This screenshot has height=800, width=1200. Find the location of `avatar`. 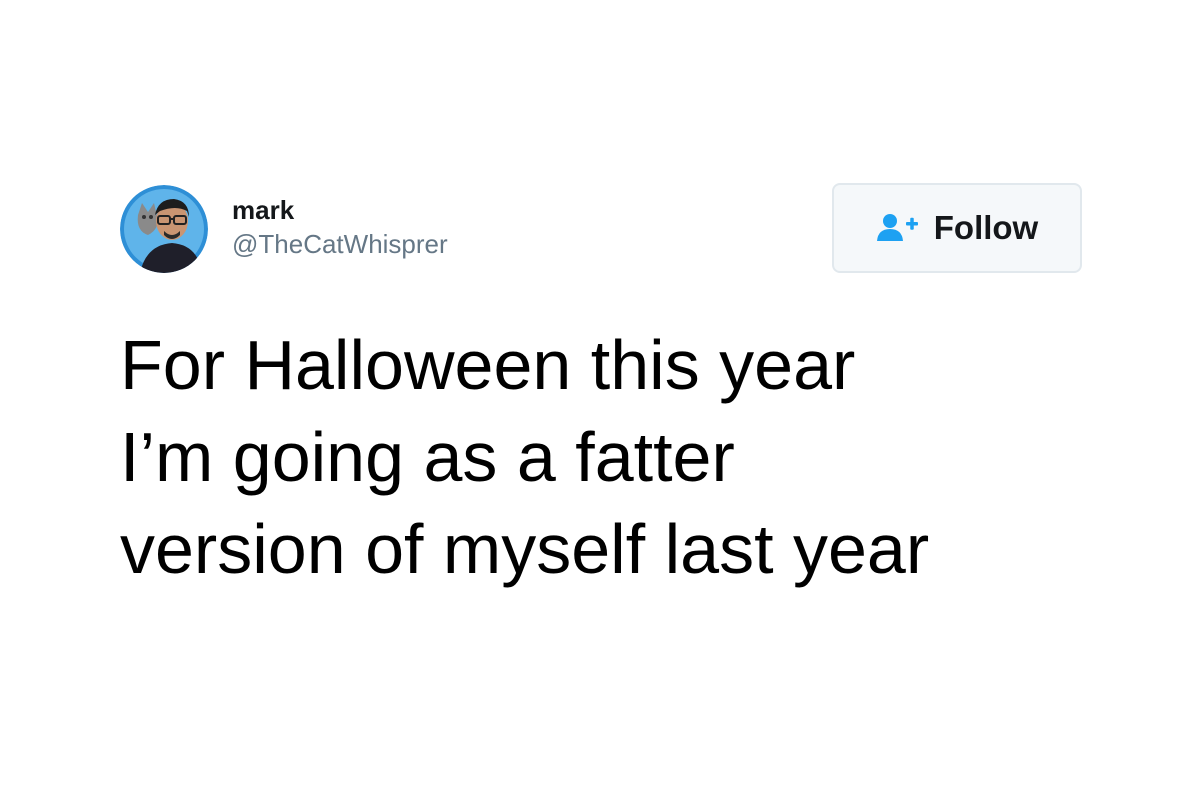

avatar is located at coordinates (164, 229).